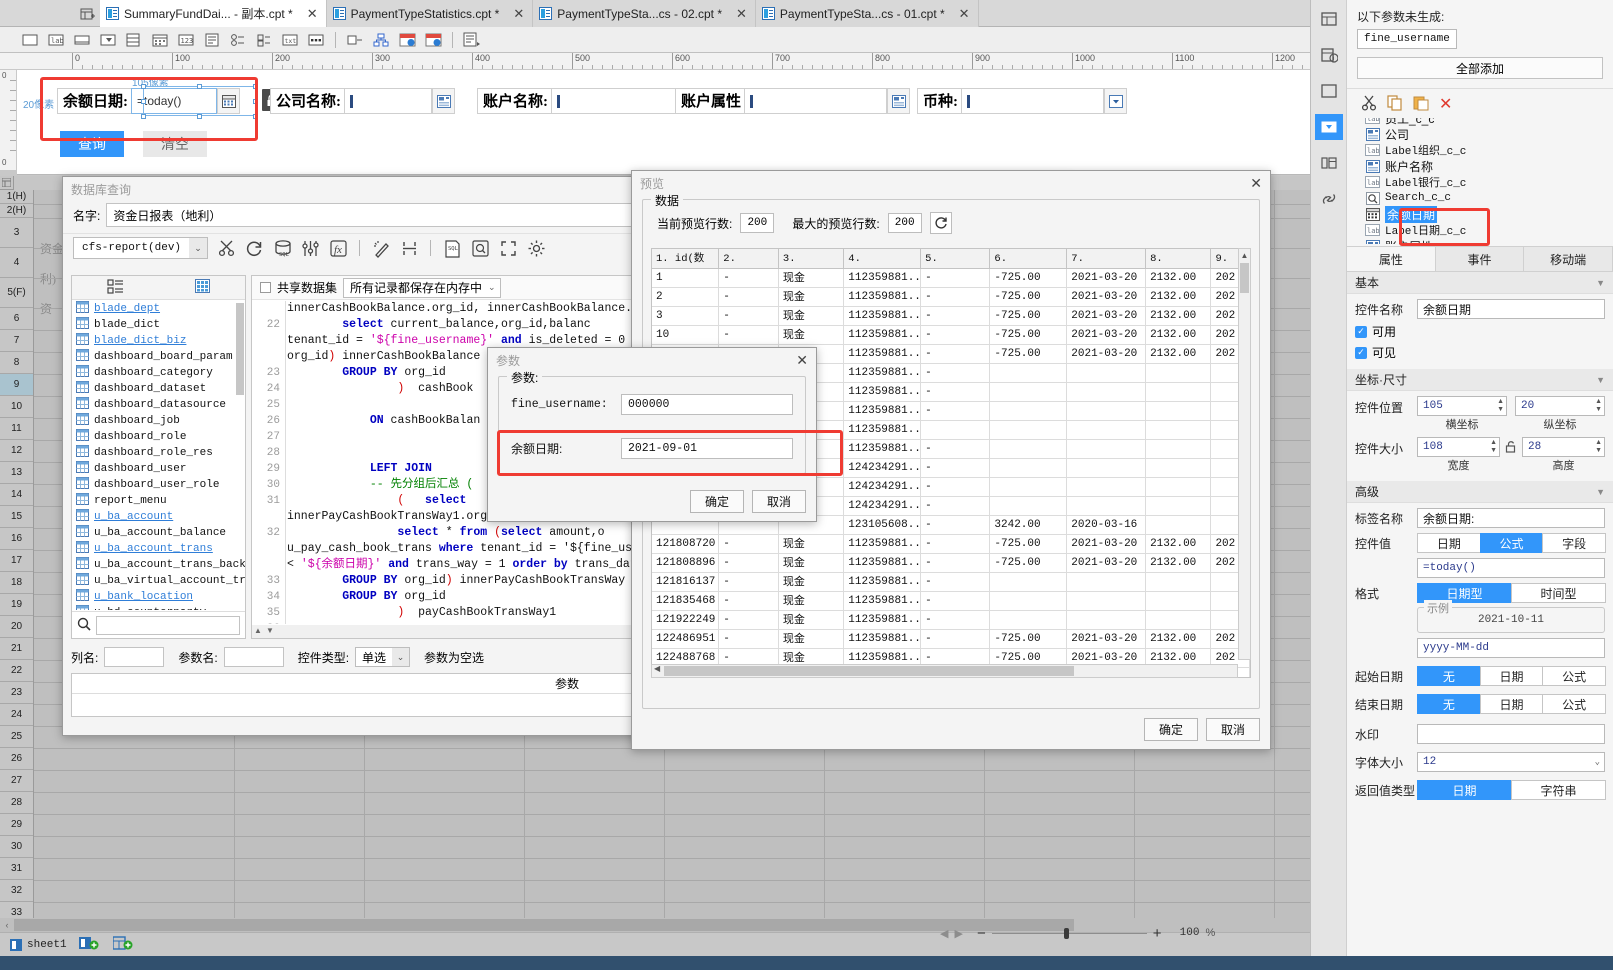  I want to click on add-all-button: 全部添加, so click(1480, 68).